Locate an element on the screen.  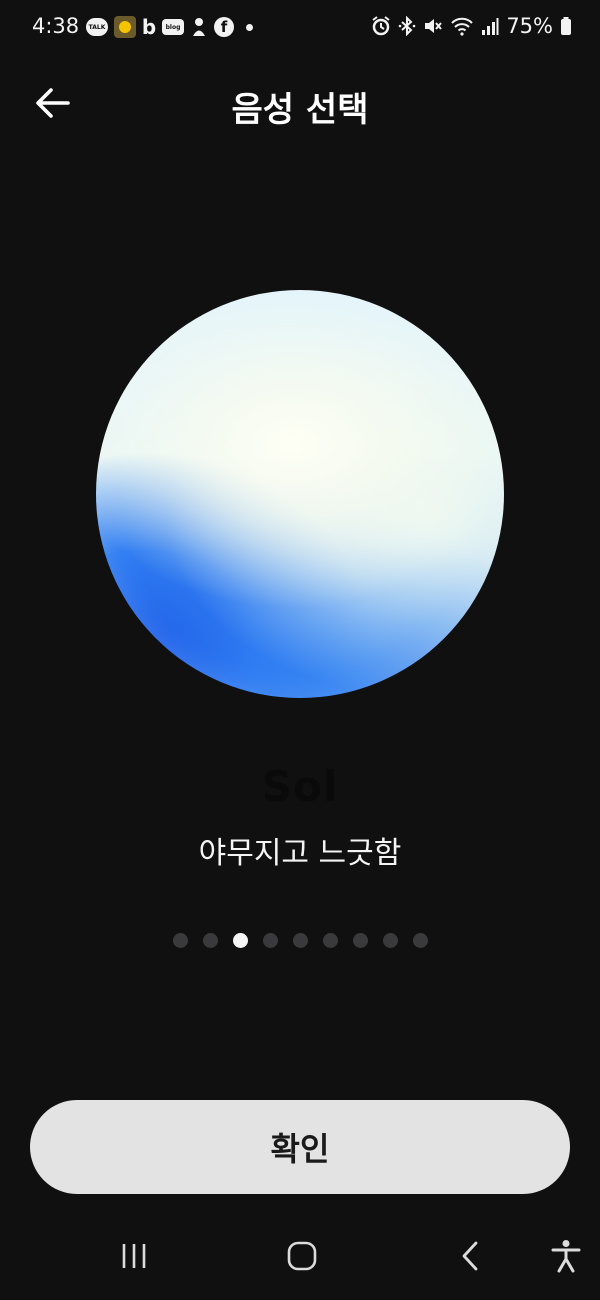
accessibility-button is located at coordinates (566, 1258).